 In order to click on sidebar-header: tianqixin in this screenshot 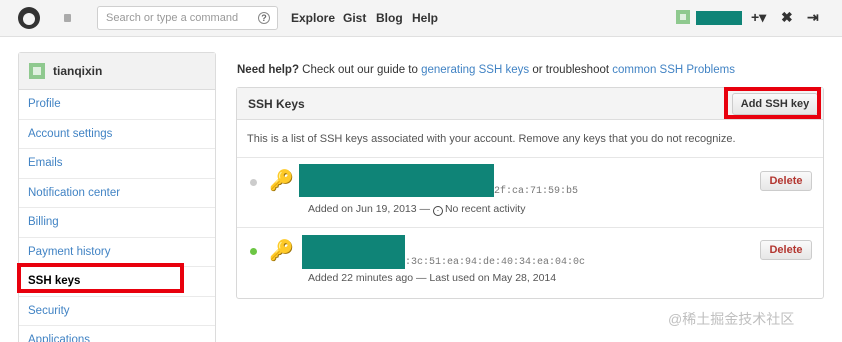, I will do `click(117, 71)`.